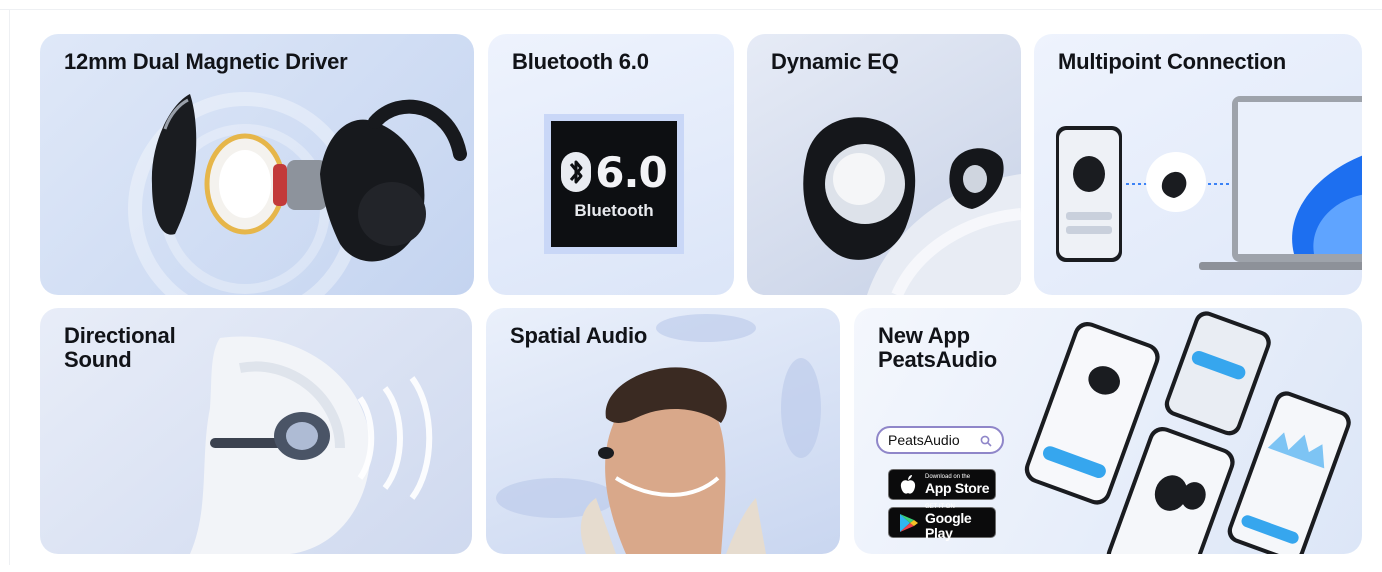 This screenshot has width=1382, height=572. I want to click on feature-title: New App PeatsAudio, so click(938, 347).